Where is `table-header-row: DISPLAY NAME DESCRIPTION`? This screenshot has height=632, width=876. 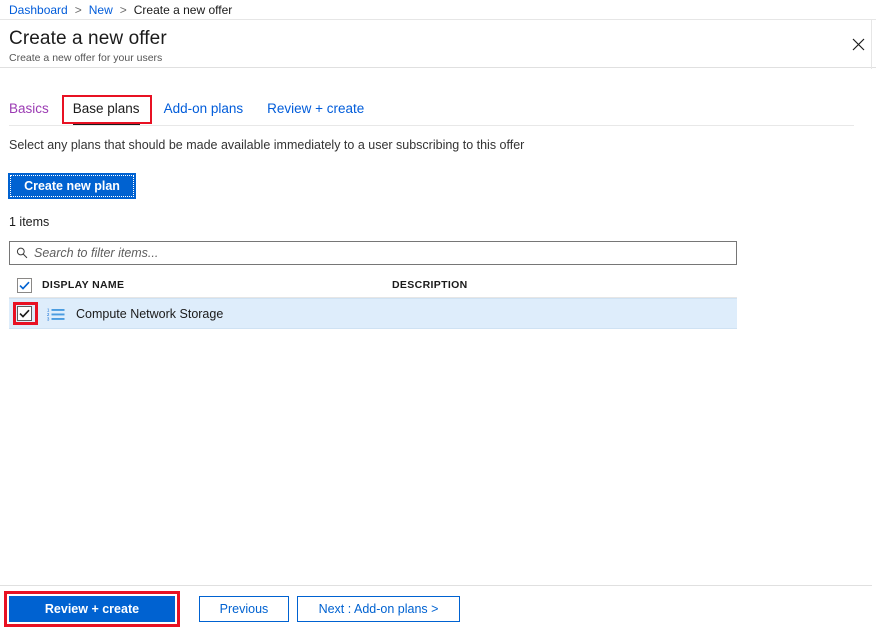
table-header-row: DISPLAY NAME DESCRIPTION is located at coordinates (373, 285).